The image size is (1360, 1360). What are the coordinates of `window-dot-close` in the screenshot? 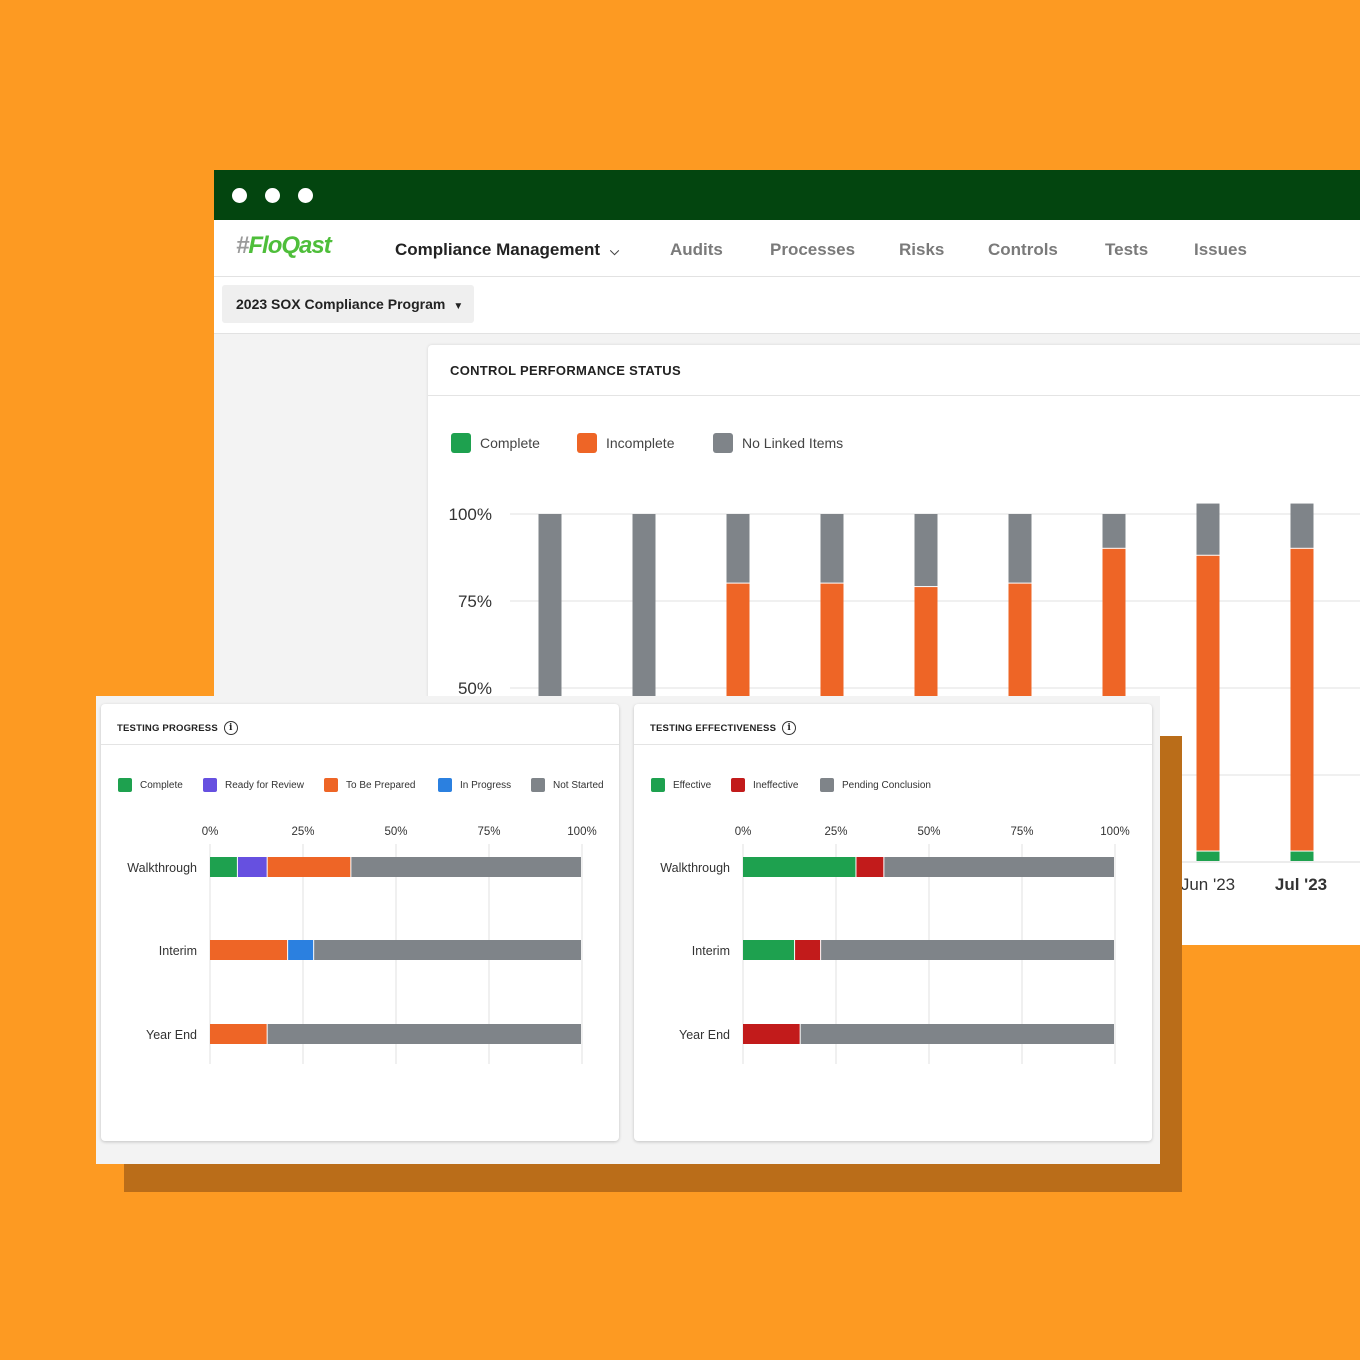 It's located at (239, 195).